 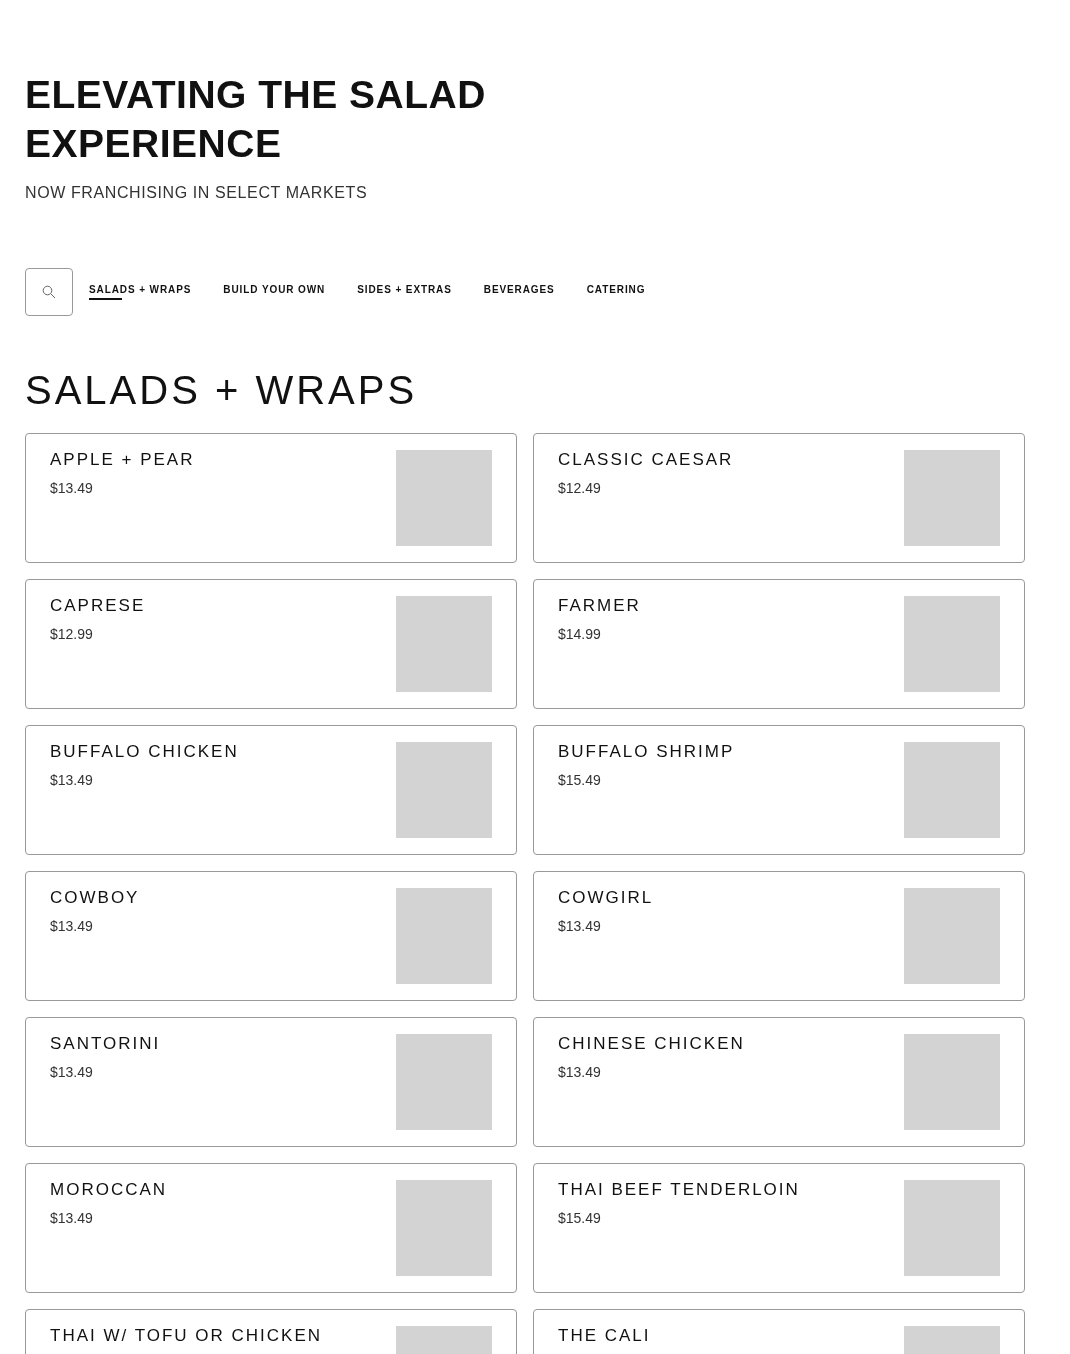 I want to click on item-name: COWBOY, so click(x=95, y=898).